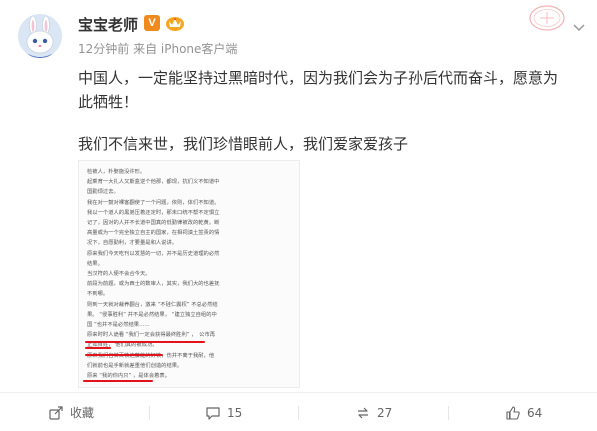 The height and width of the screenshot is (431, 597). Describe the element at coordinates (153, 253) in the screenshot. I see `image-text-line: 原来我们今天吃刊以发慧的一切，并不是历史道理的必然` at that location.